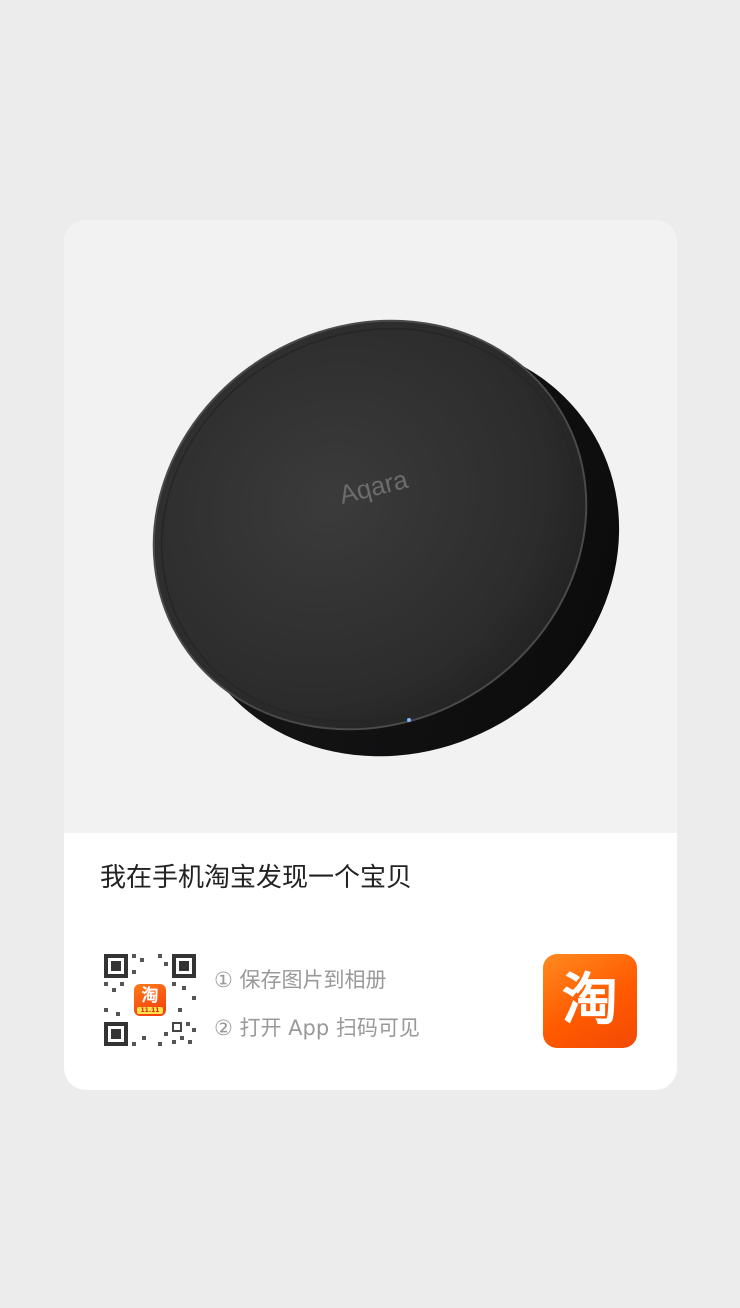 This screenshot has width=740, height=1308. What do you see at coordinates (317, 1004) in the screenshot?
I see `scan-instructions: ① 保存图片到相册 ② 打开 App 扫码可见` at bounding box center [317, 1004].